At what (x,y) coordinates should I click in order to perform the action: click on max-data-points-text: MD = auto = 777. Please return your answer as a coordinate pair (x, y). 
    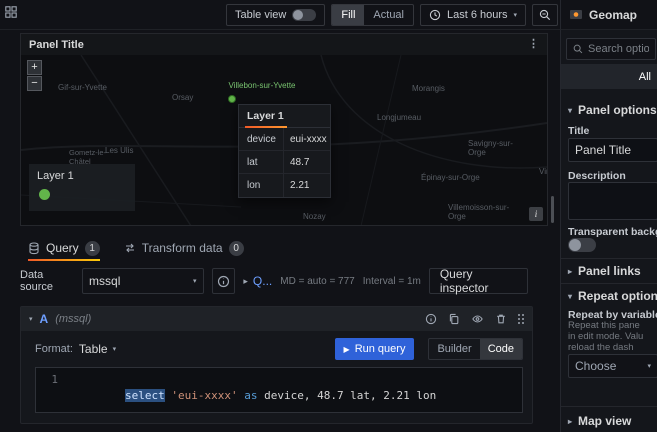
    Looking at the image, I should click on (317, 281).